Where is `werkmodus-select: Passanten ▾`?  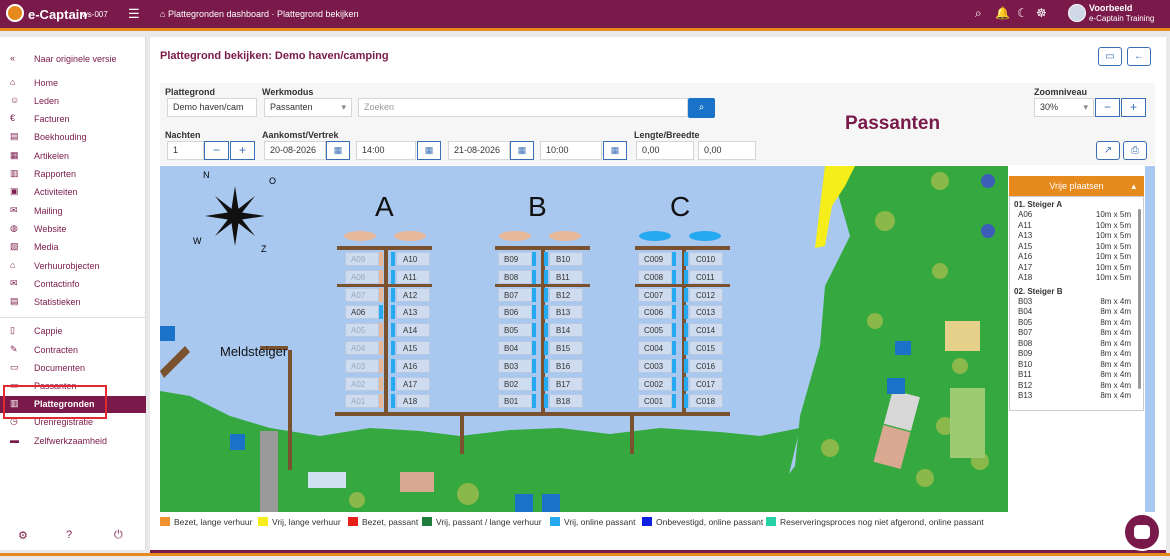
werkmodus-select: Passanten ▾ is located at coordinates (308, 107).